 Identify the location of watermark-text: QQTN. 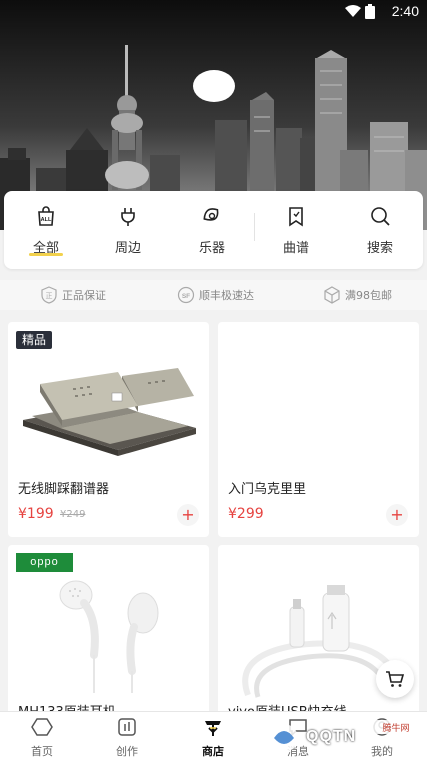
(331, 736).